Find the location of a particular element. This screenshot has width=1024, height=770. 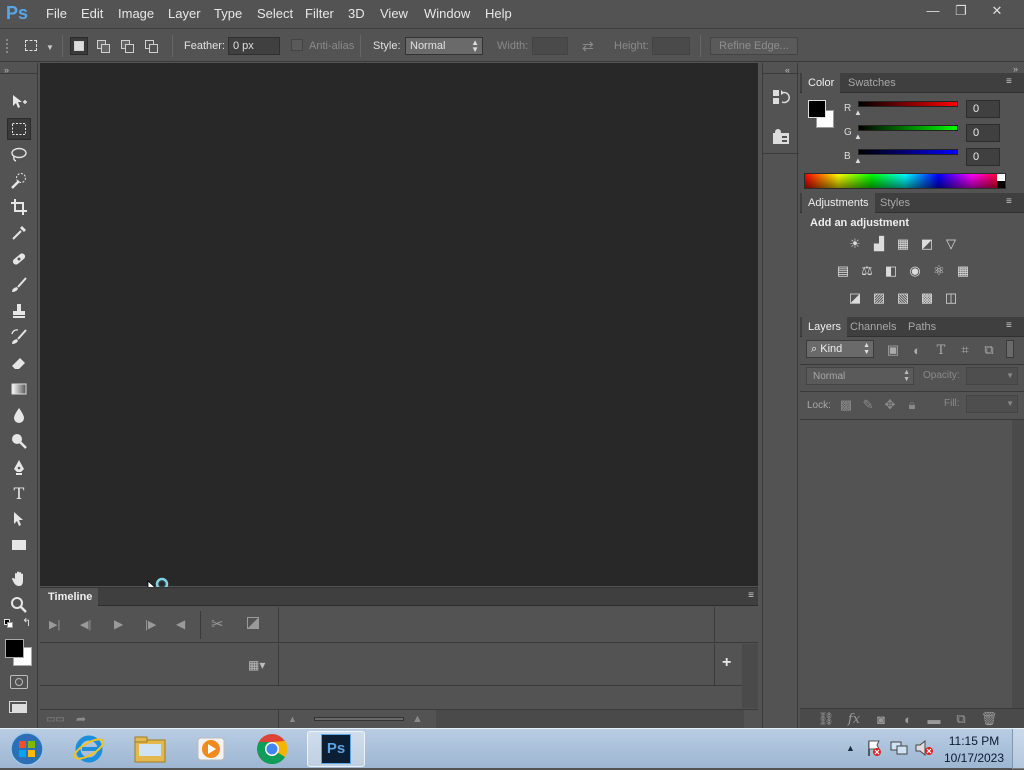

go-to-first-frame-icon: ▶| is located at coordinates (54, 624).